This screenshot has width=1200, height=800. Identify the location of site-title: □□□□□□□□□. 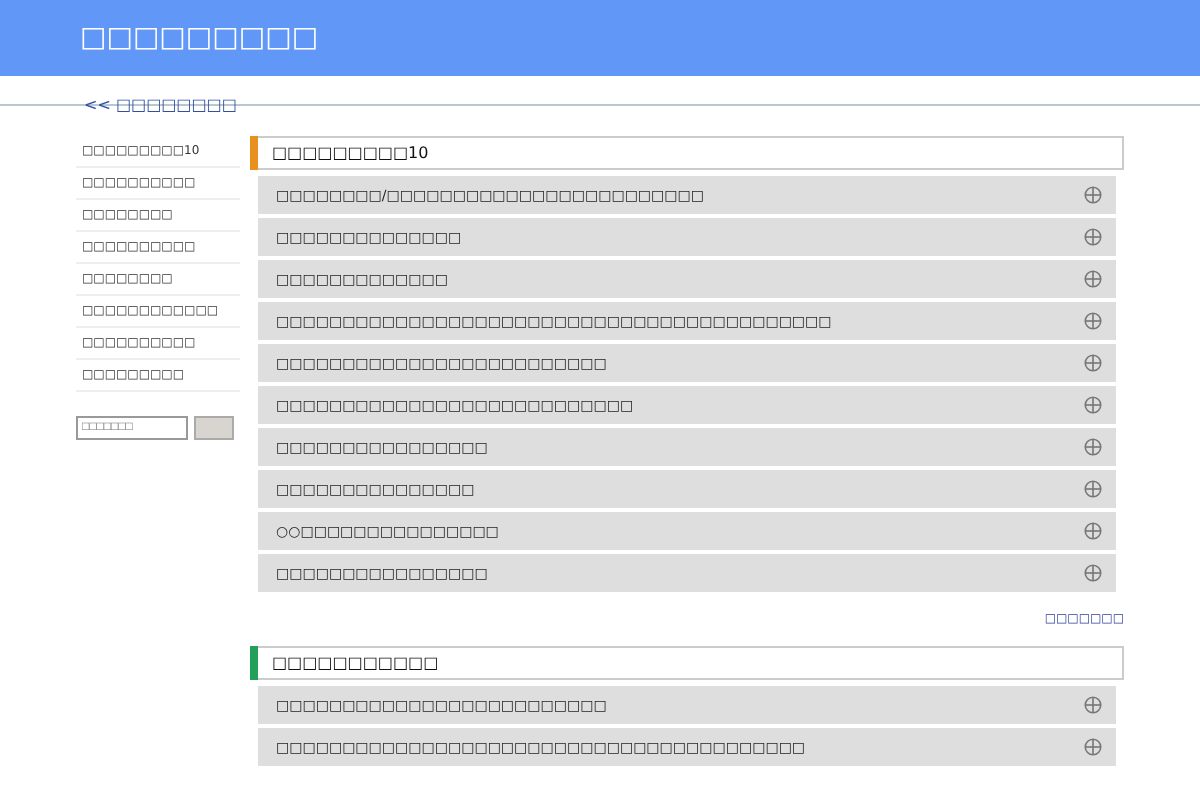
(199, 38).